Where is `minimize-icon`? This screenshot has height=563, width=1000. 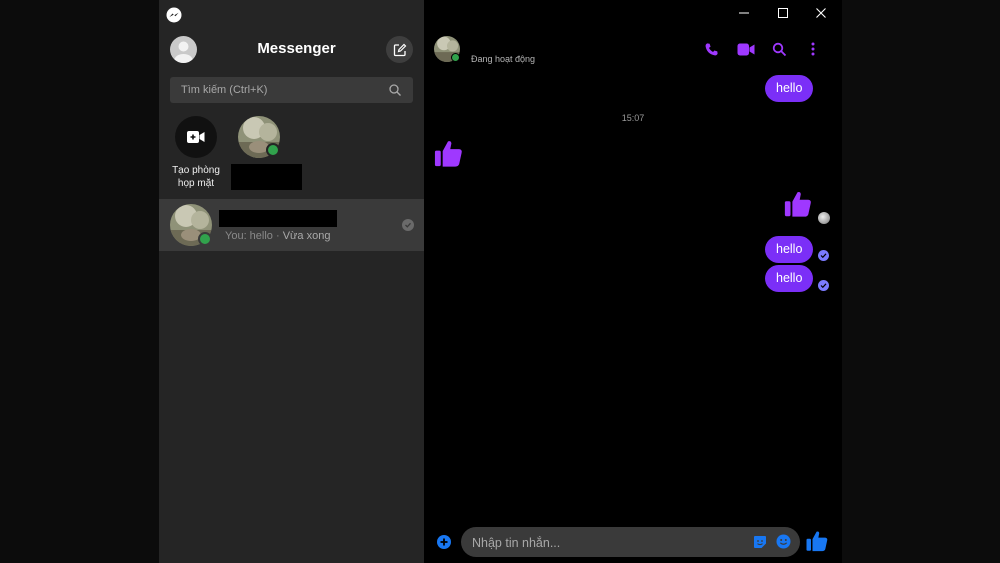
minimize-icon is located at coordinates (744, 13).